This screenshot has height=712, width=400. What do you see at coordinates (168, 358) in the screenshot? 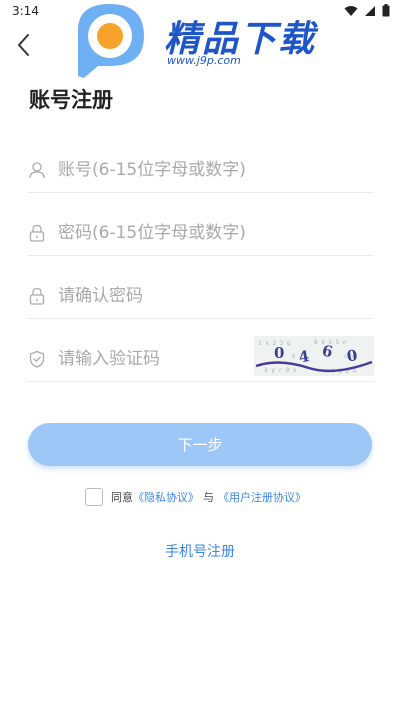
I see `captcha-input` at bounding box center [168, 358].